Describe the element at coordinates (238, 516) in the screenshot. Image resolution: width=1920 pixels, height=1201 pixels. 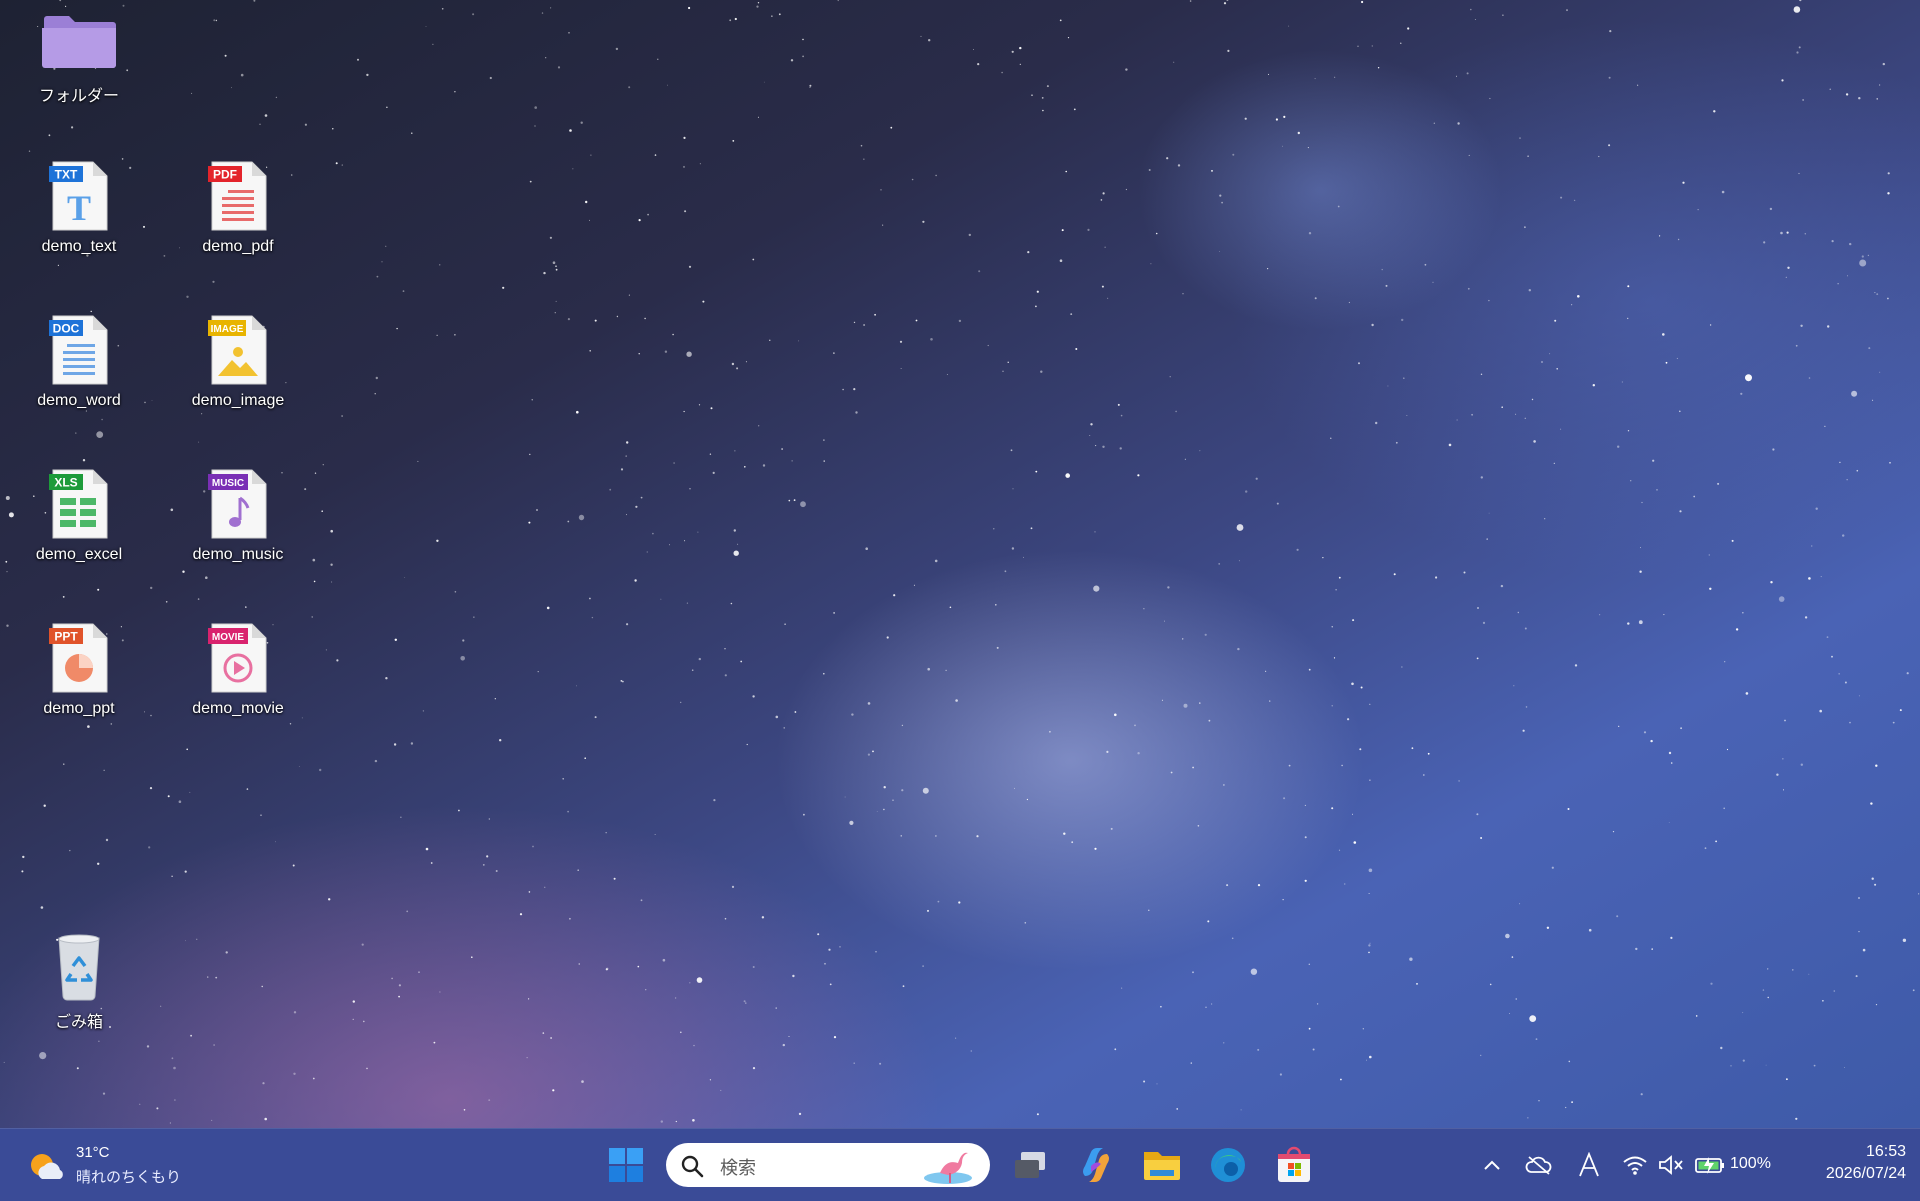
I see `desktop-icon-demo-music: MUSIC demo_music` at that location.